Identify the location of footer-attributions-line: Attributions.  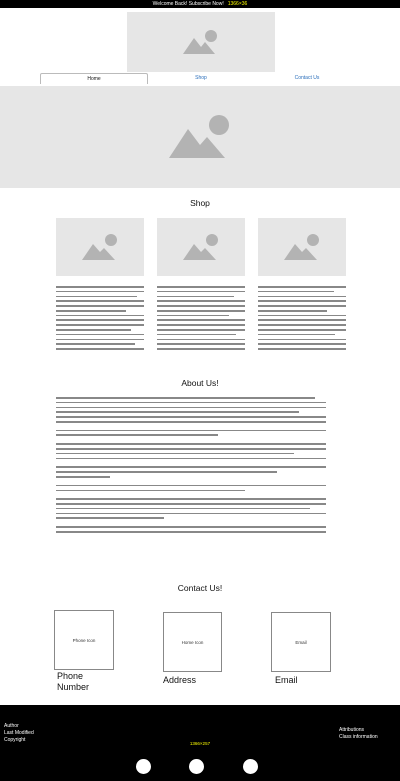
(352, 730).